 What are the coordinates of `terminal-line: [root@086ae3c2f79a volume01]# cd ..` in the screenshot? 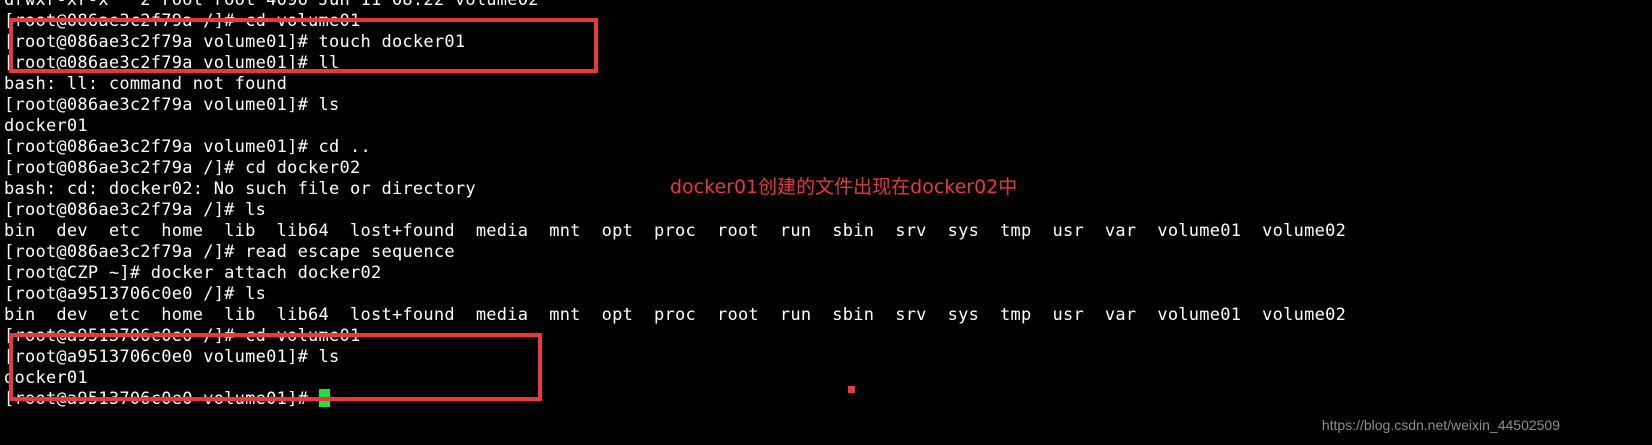 It's located at (187, 147).